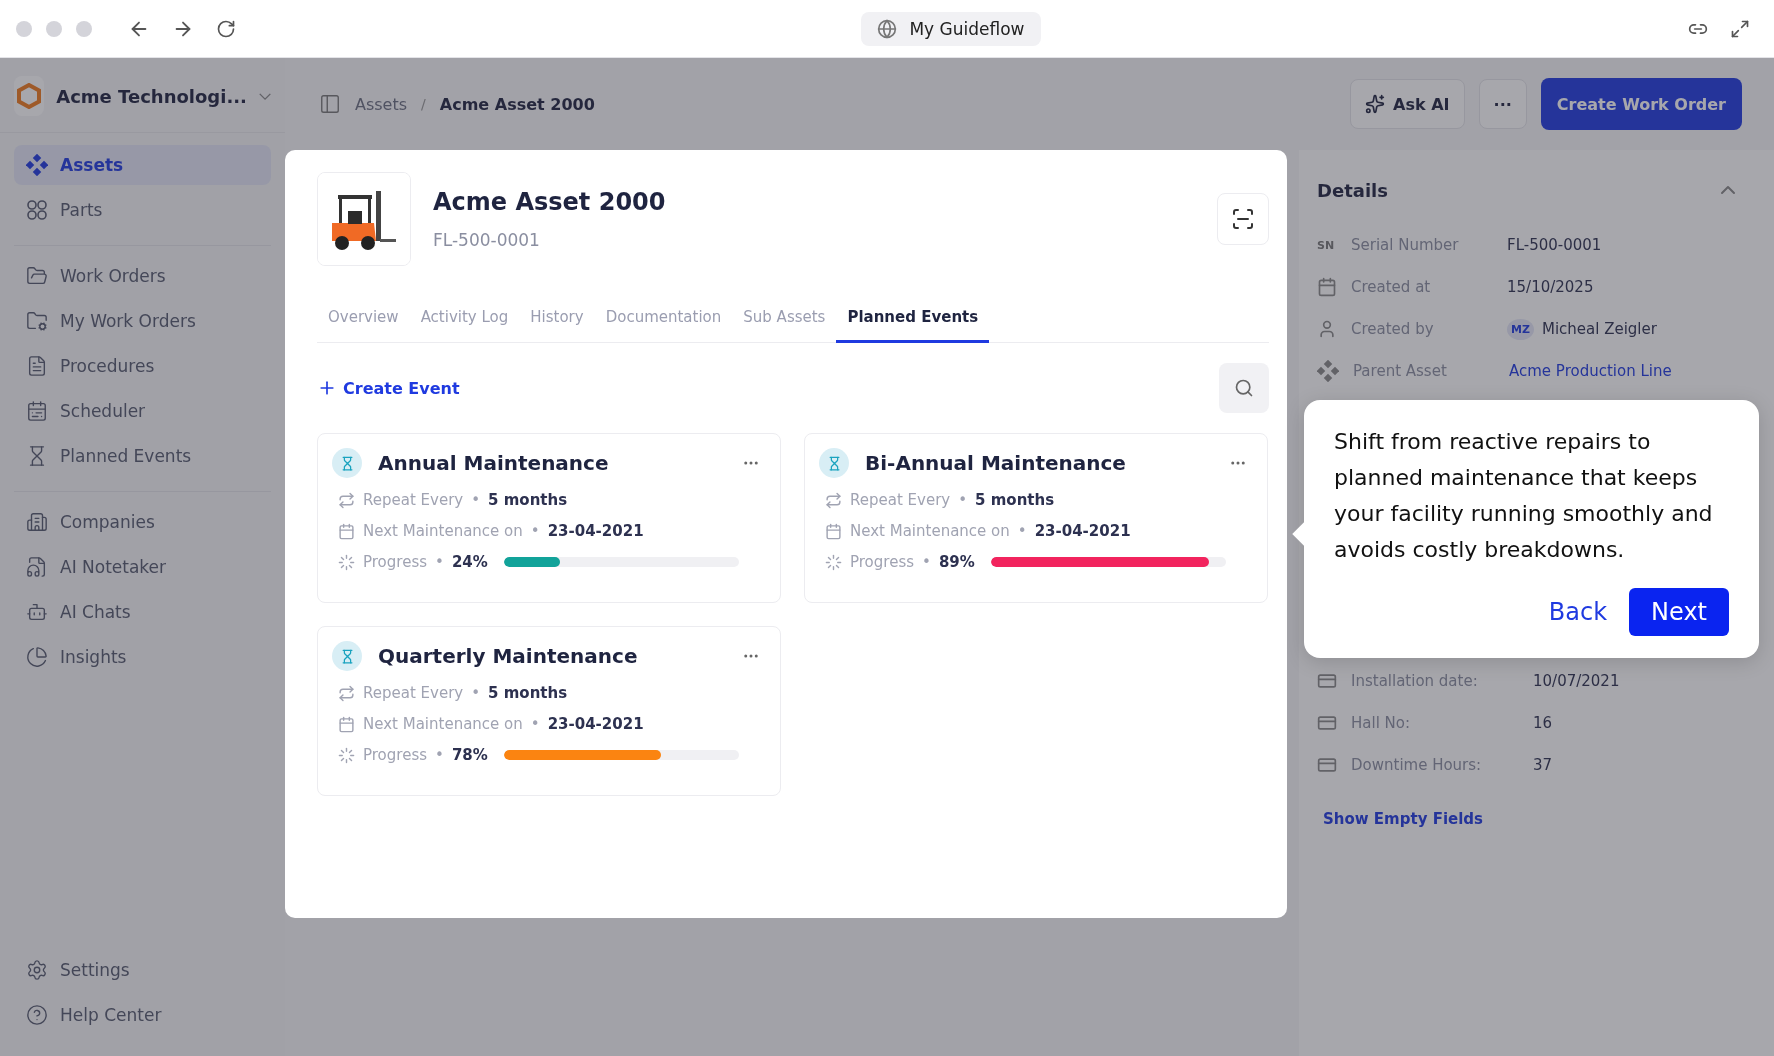 The width and height of the screenshot is (1774, 1056). I want to click on create-event-button: Create Event, so click(388, 388).